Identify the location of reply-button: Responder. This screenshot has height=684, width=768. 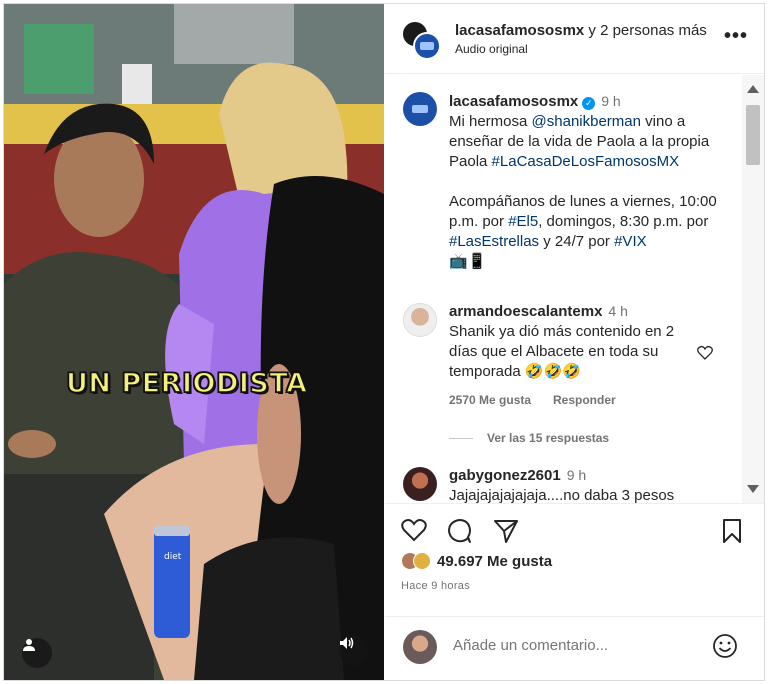
(584, 400).